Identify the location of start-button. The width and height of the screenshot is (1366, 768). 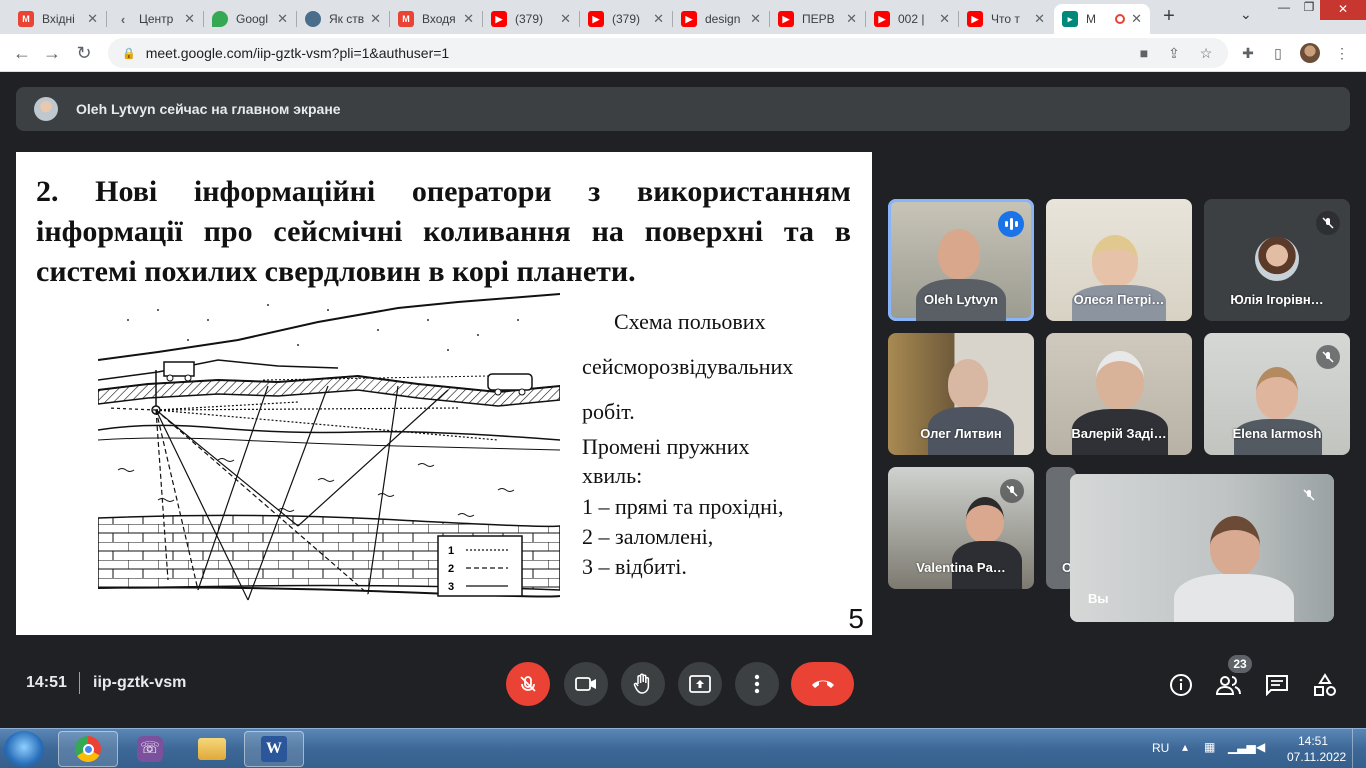
(24, 749).